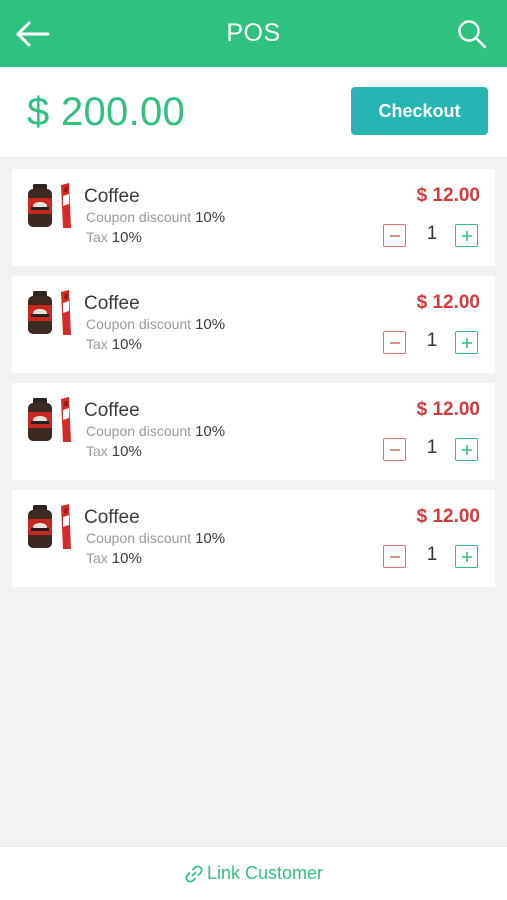 This screenshot has width=507, height=900. I want to click on app-bar: POS, so click(253, 33).